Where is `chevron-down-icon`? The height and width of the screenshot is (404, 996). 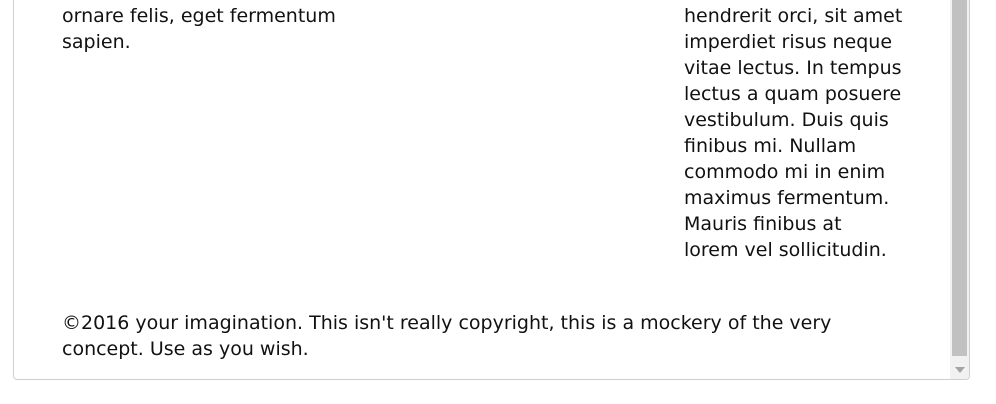 chevron-down-icon is located at coordinates (959, 369).